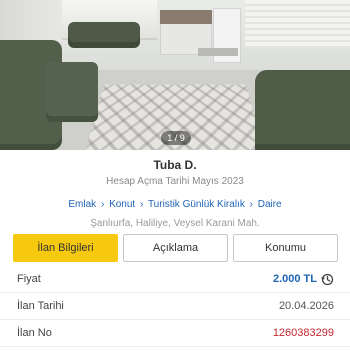 The width and height of the screenshot is (350, 350). Describe the element at coordinates (40, 306) in the screenshot. I see `listing-date-label: İlan Tarihi` at that location.